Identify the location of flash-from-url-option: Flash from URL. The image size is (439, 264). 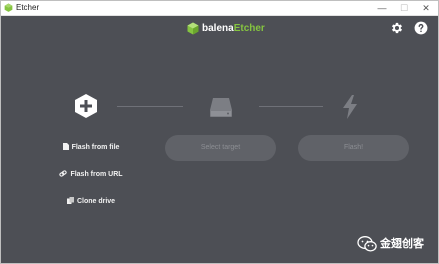
(91, 175).